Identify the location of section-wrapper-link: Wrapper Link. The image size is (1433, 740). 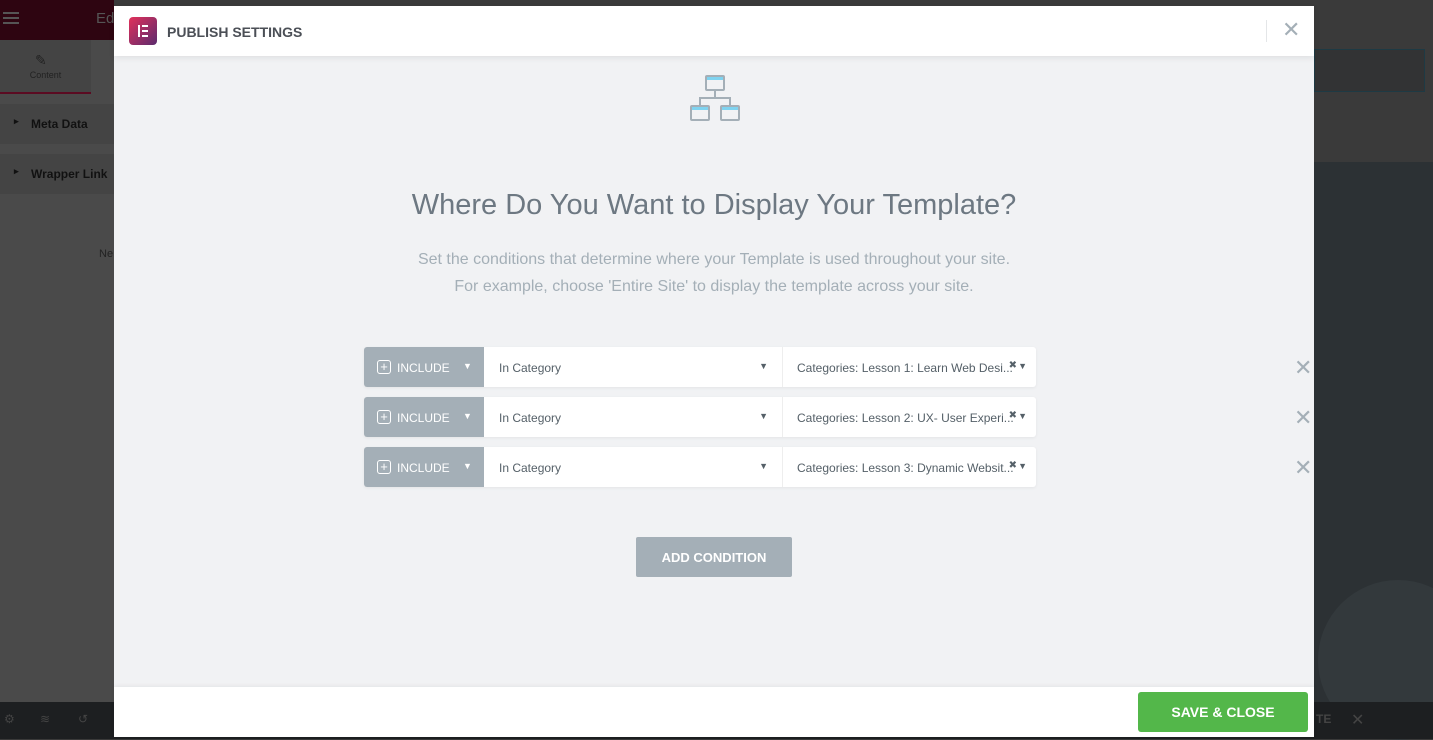
(57, 174).